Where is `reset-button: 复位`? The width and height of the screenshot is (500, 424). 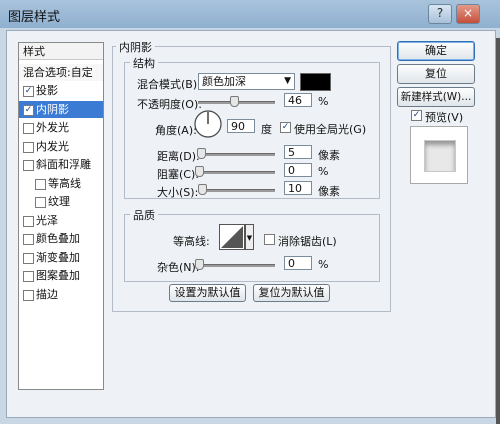
reset-button: 复位 is located at coordinates (436, 74).